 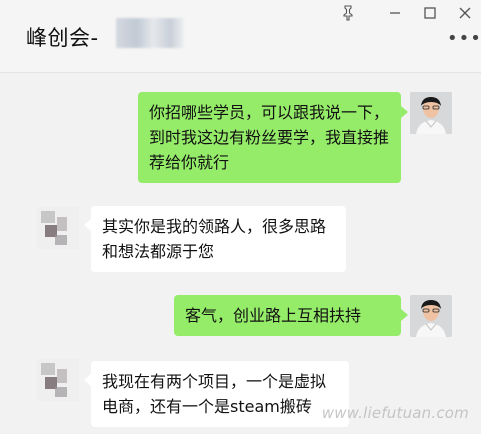 I want to click on message-bubble-3: 客气，创业路上互相扶持, so click(x=287, y=315).